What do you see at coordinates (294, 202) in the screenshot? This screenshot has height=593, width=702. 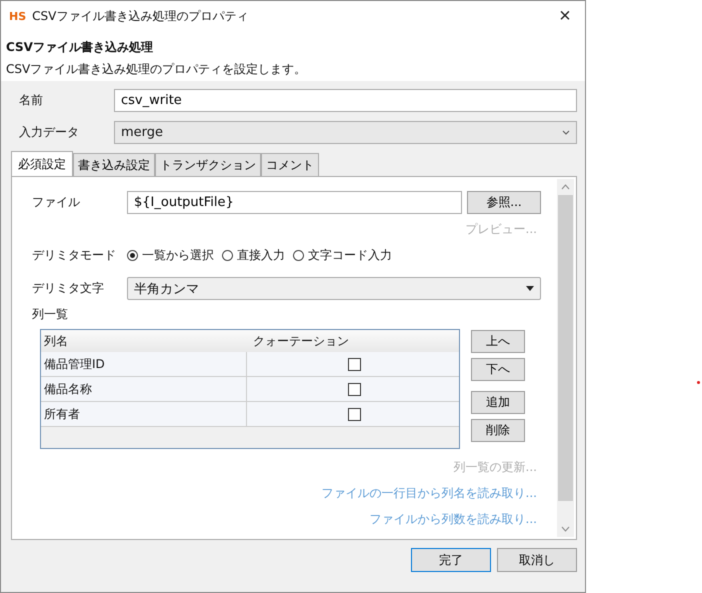 I see `file-field: ${I_outputFile}` at bounding box center [294, 202].